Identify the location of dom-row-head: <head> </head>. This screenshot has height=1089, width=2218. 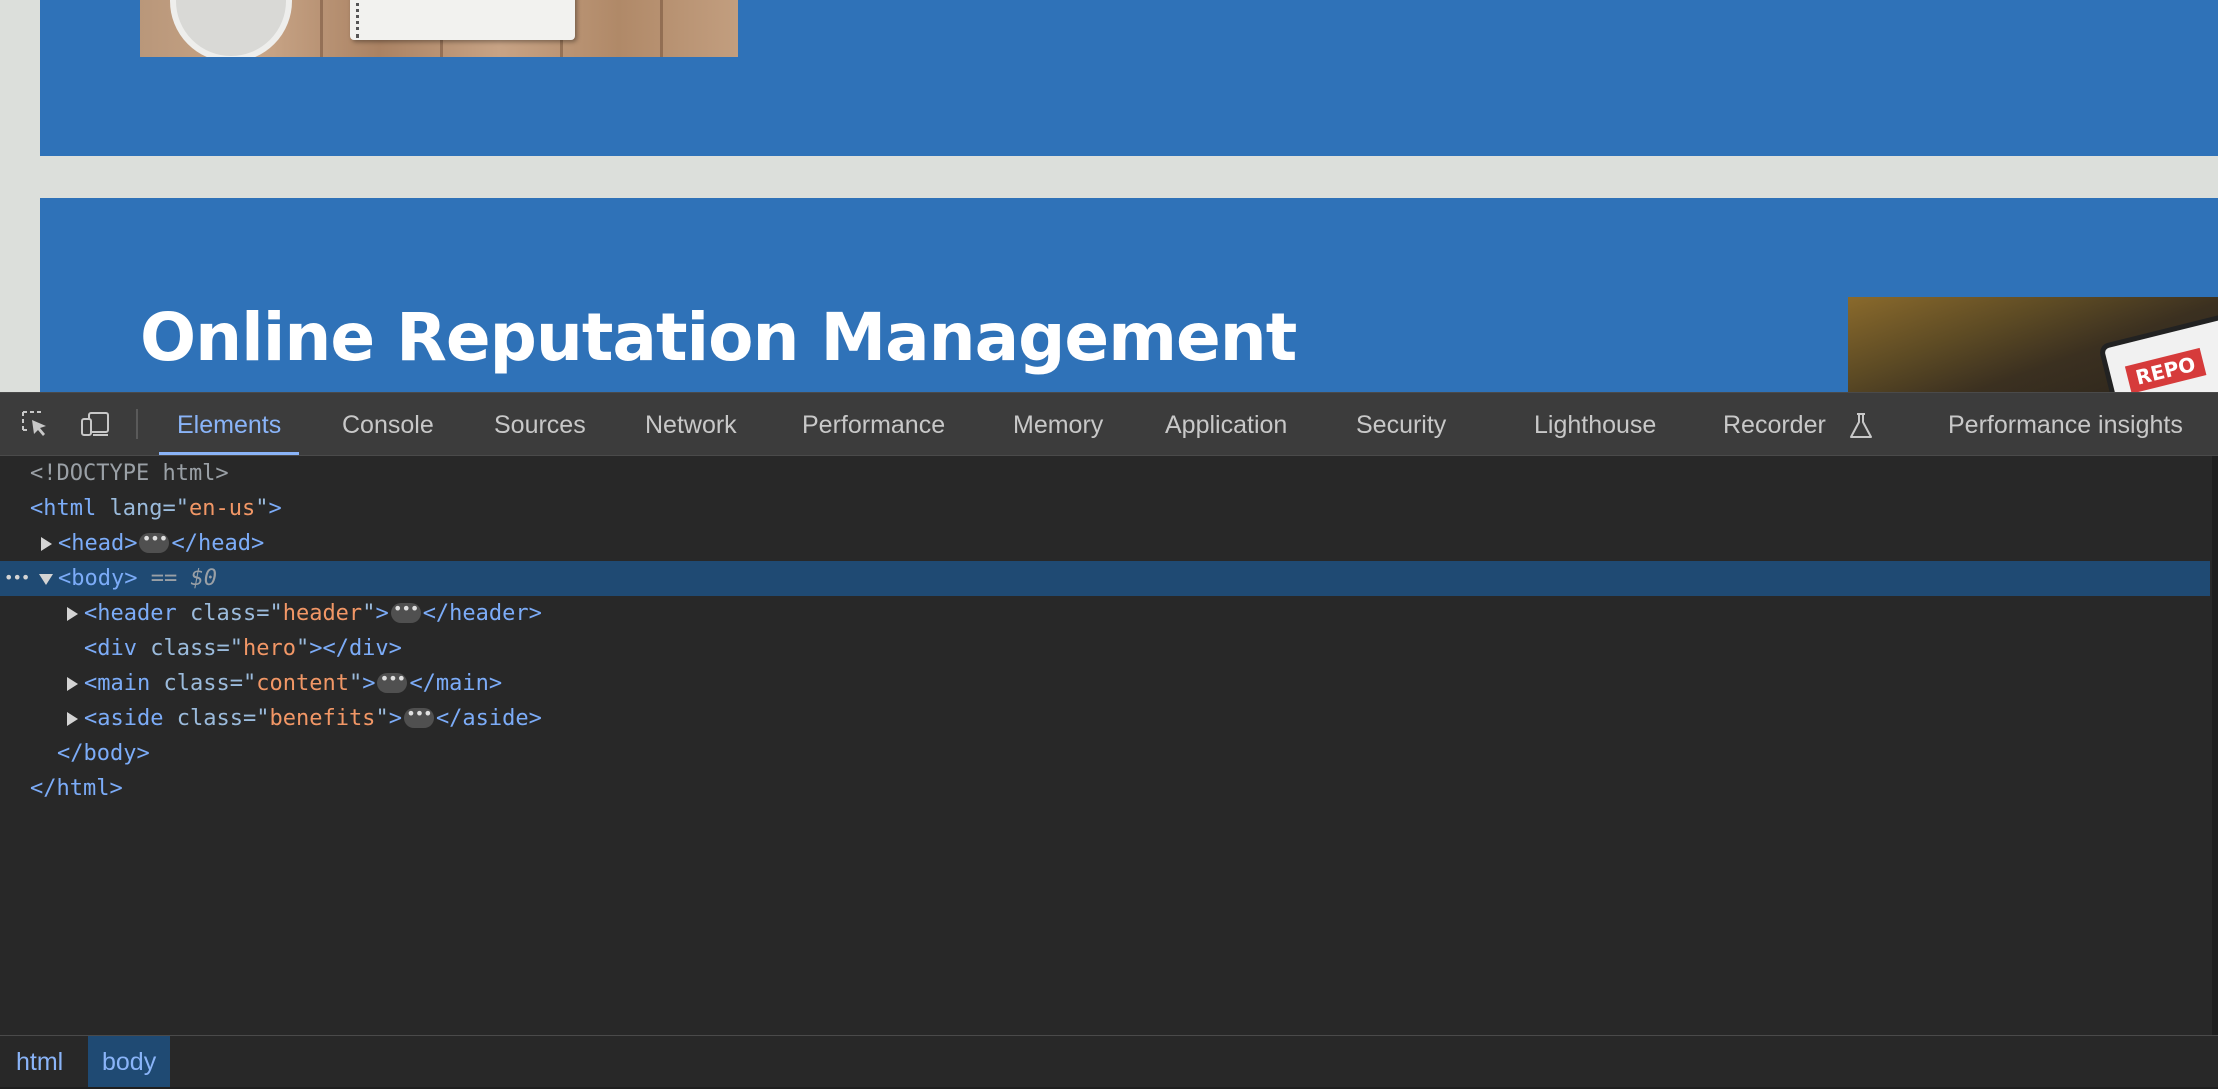
(1105, 543).